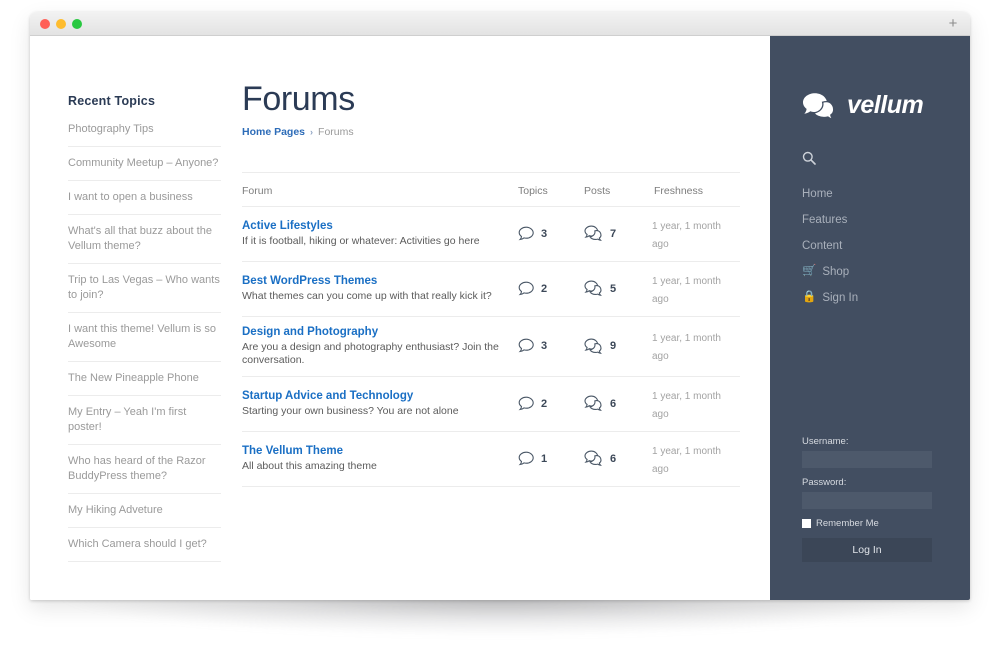  I want to click on remember-me-row: Remember Me, so click(867, 523).